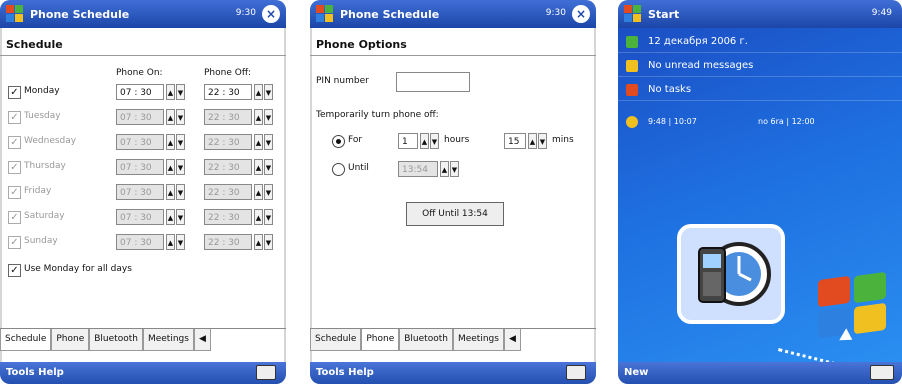 The width and height of the screenshot is (902, 384). I want to click on phone-clock-icon, so click(734, 274).